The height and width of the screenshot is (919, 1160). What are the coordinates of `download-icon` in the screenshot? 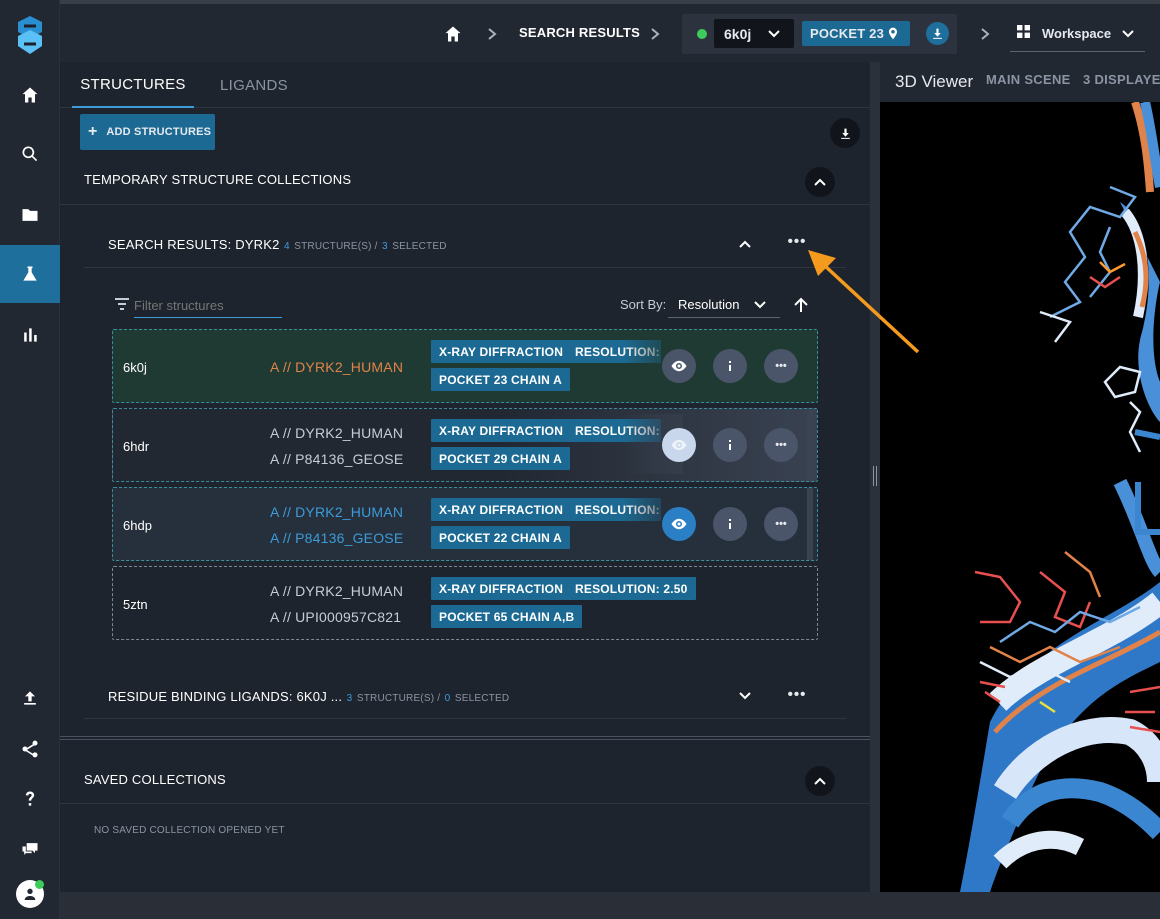 It's located at (845, 133).